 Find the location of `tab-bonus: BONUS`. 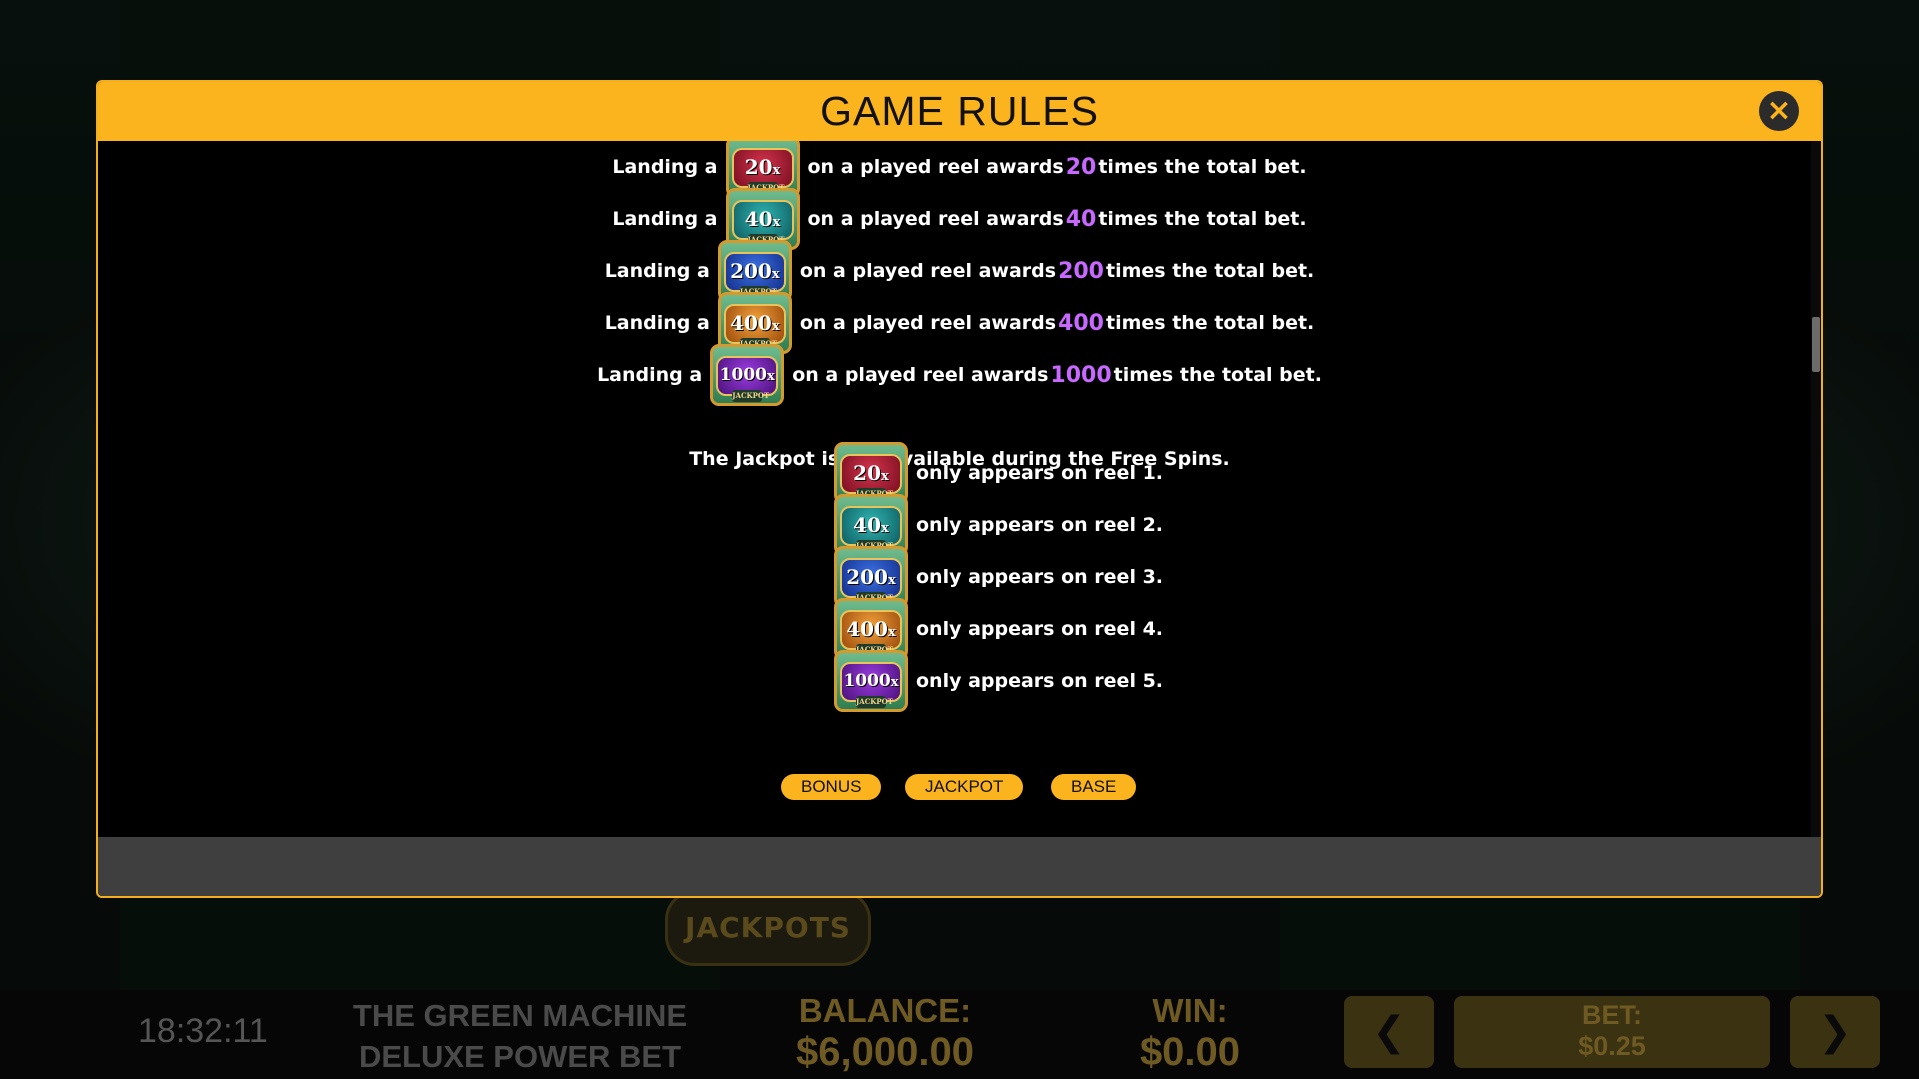

tab-bonus: BONUS is located at coordinates (831, 787).